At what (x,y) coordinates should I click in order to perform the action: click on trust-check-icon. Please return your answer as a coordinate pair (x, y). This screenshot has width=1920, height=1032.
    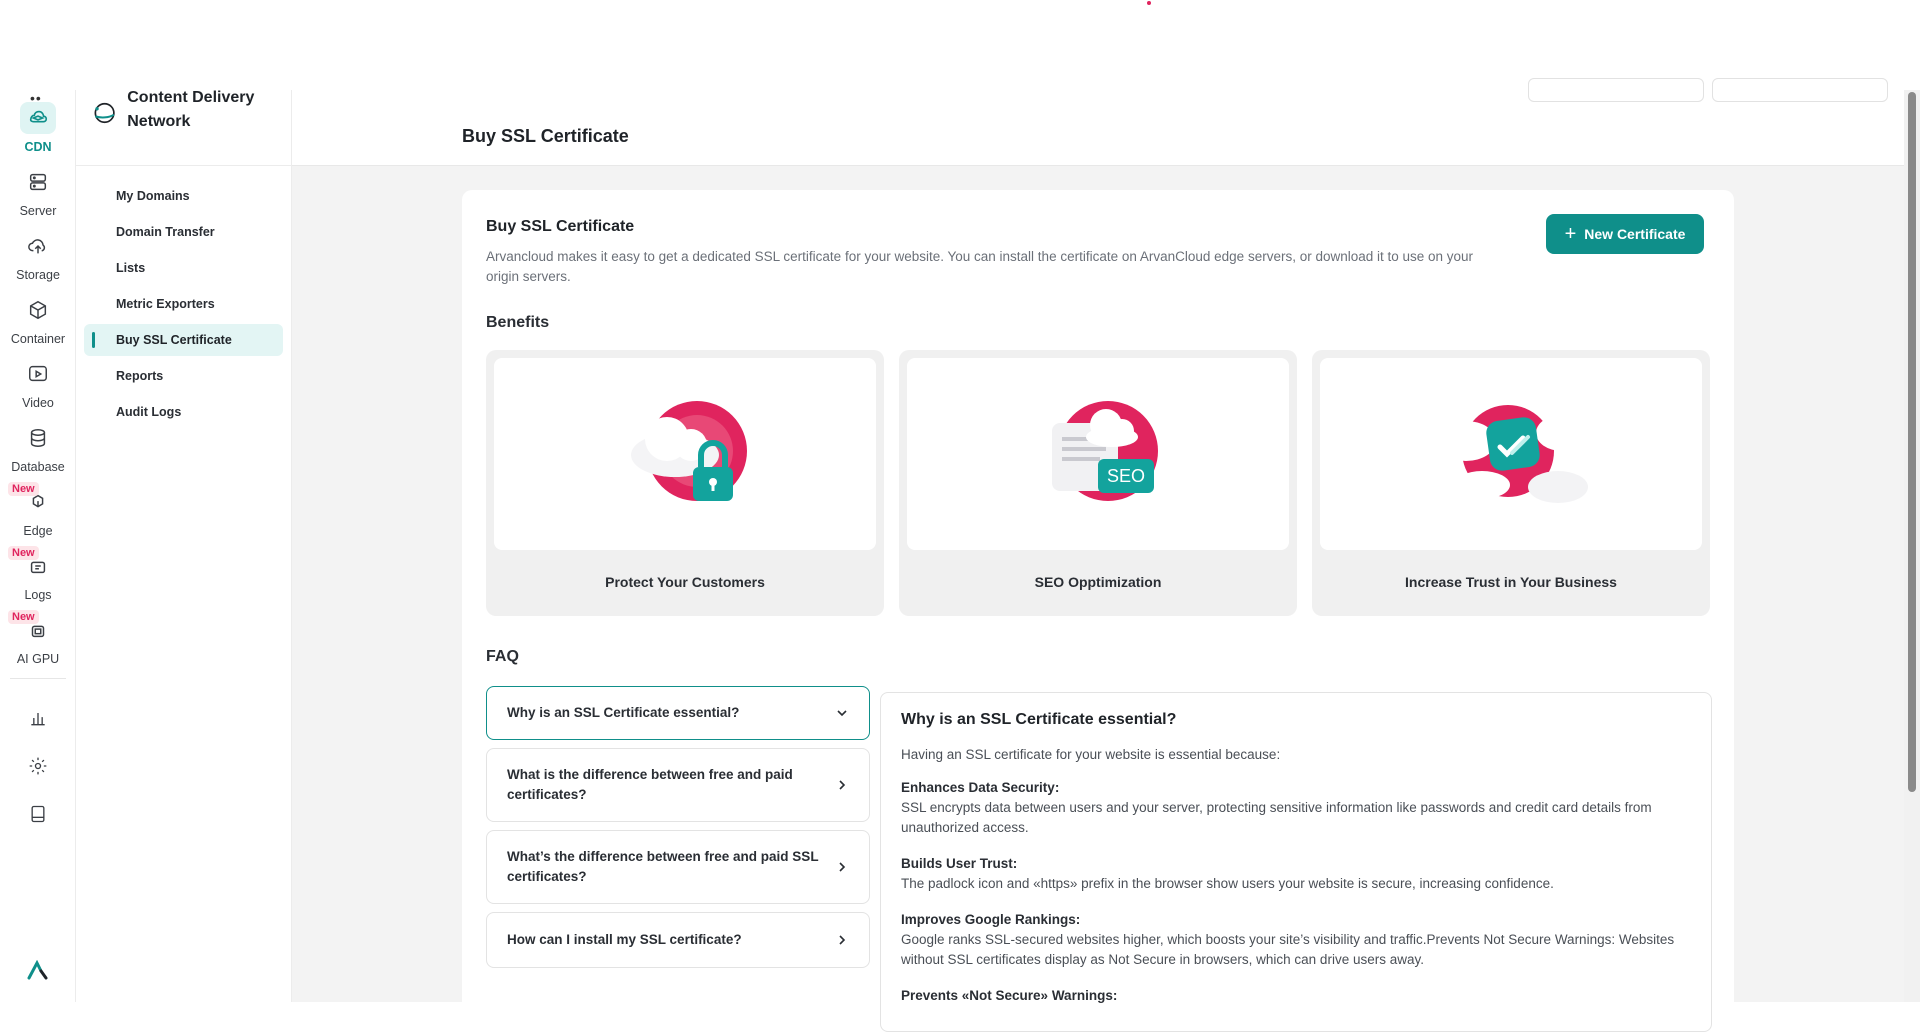
    Looking at the image, I should click on (1512, 454).